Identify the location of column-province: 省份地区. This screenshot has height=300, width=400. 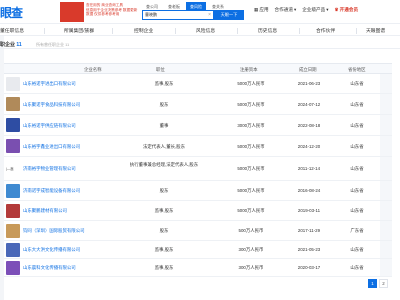
(357, 69).